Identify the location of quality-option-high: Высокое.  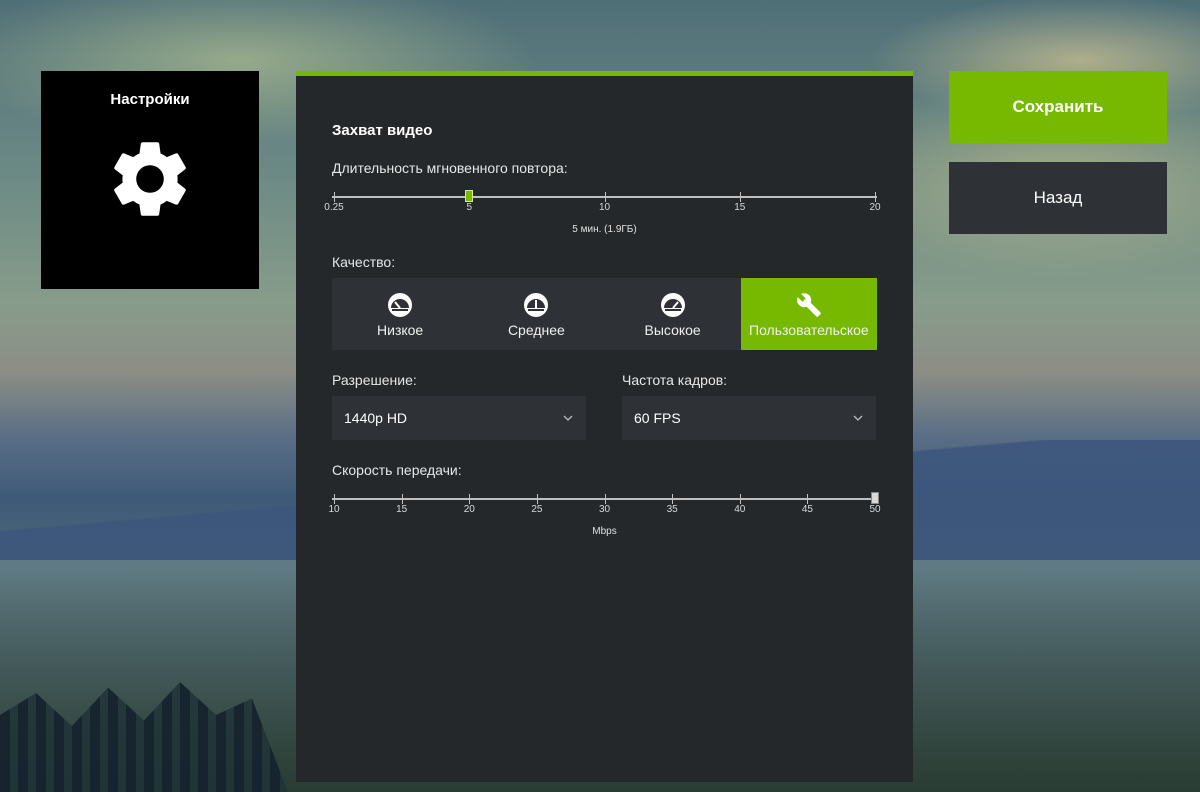
(672, 314).